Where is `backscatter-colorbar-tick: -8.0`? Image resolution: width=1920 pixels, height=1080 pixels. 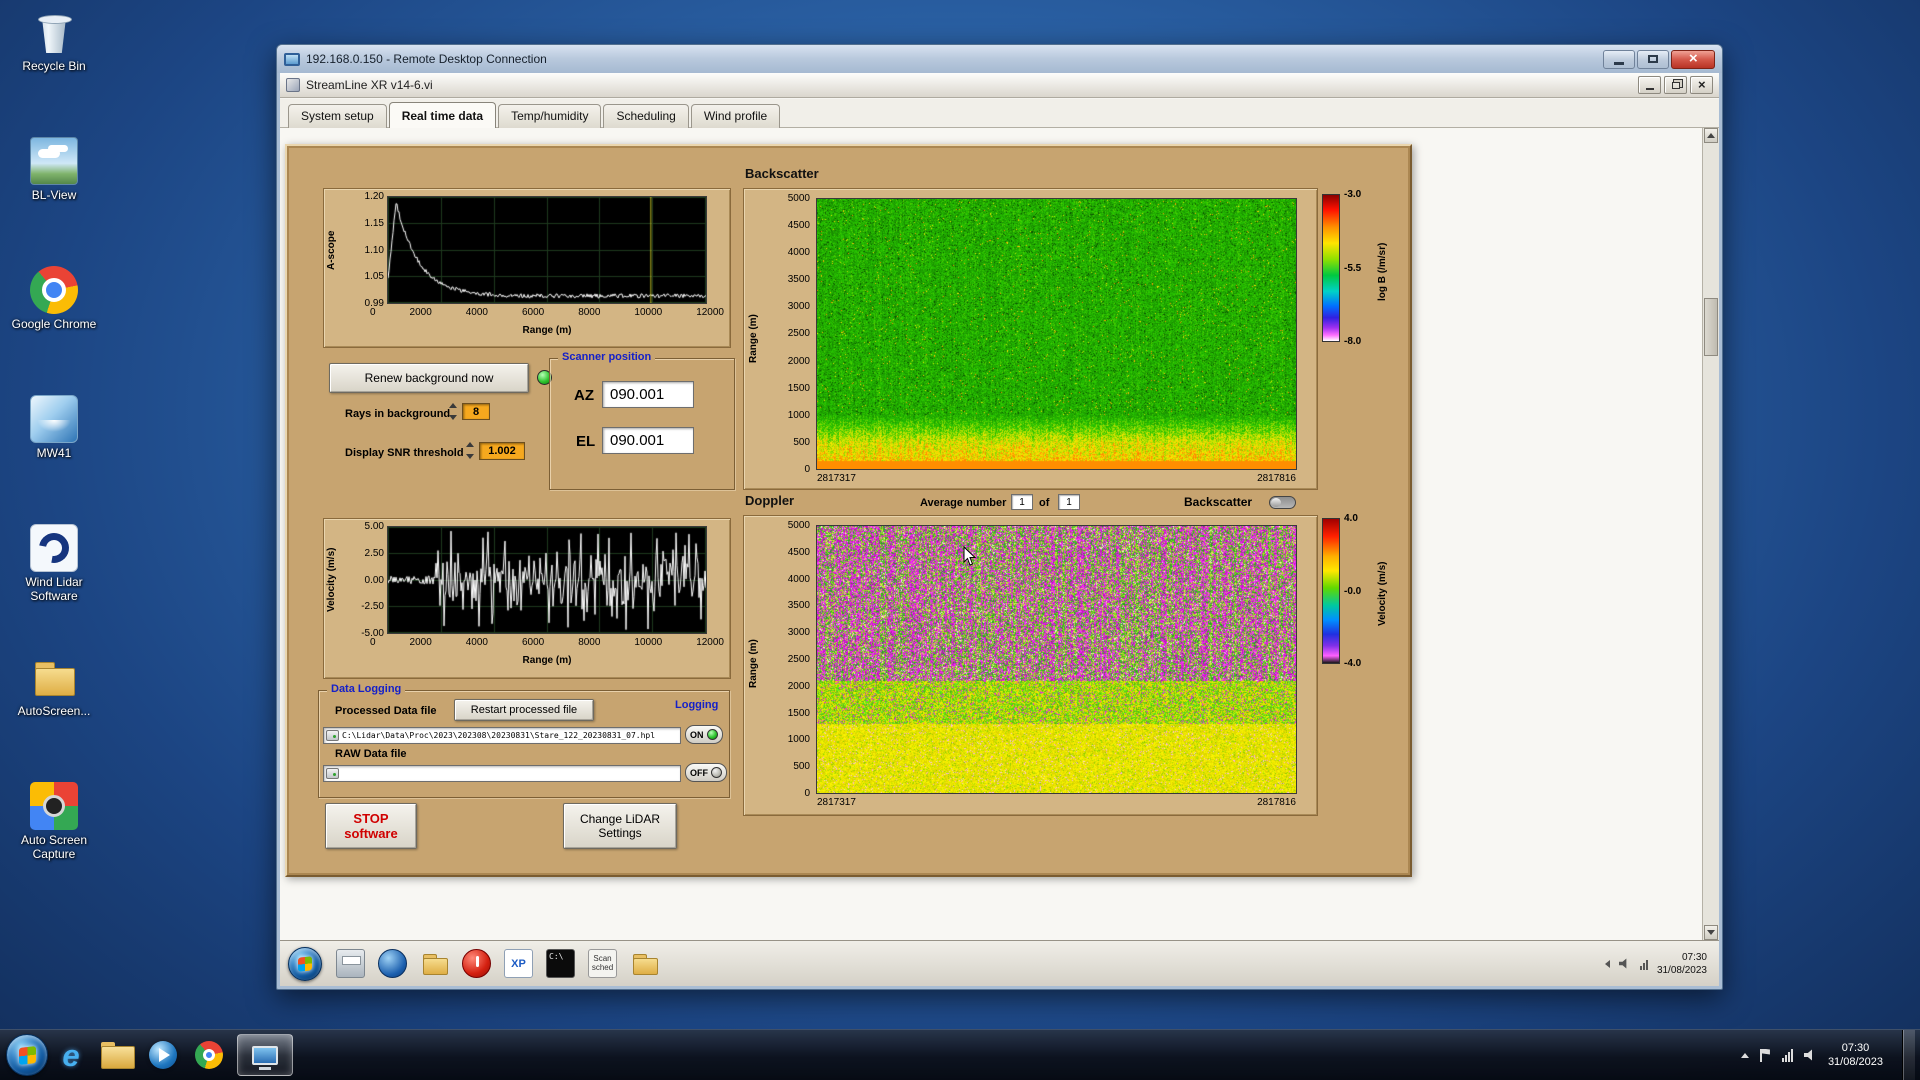 backscatter-colorbar-tick: -8.0 is located at coordinates (1353, 341).